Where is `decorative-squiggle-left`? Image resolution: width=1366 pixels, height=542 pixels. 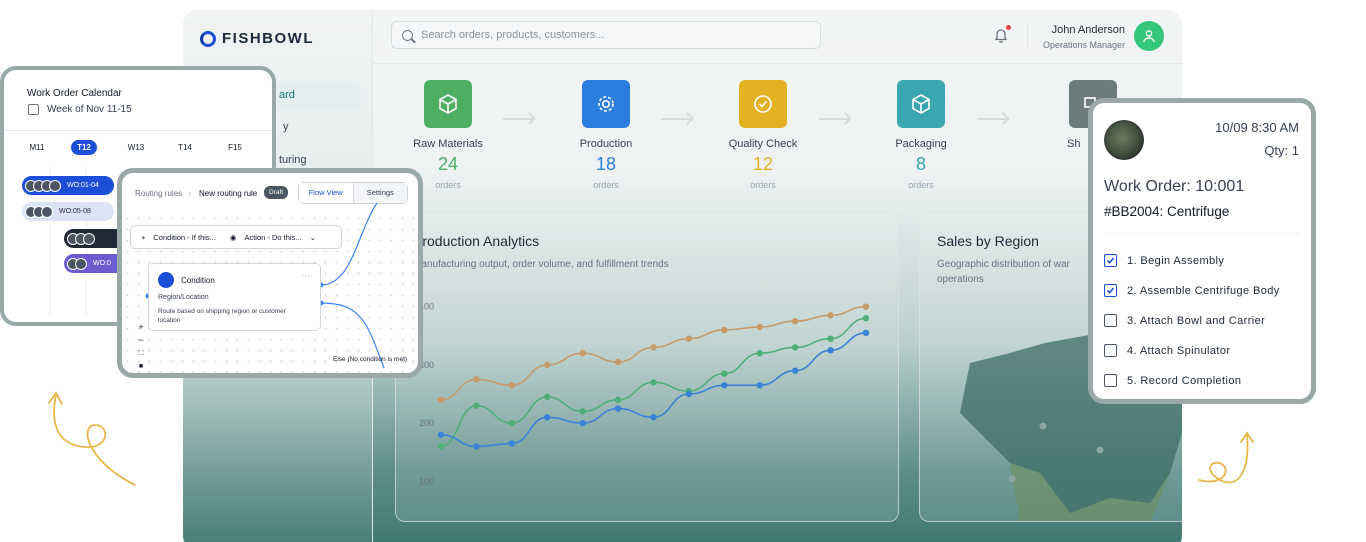
decorative-squiggle-left is located at coordinates (92, 438).